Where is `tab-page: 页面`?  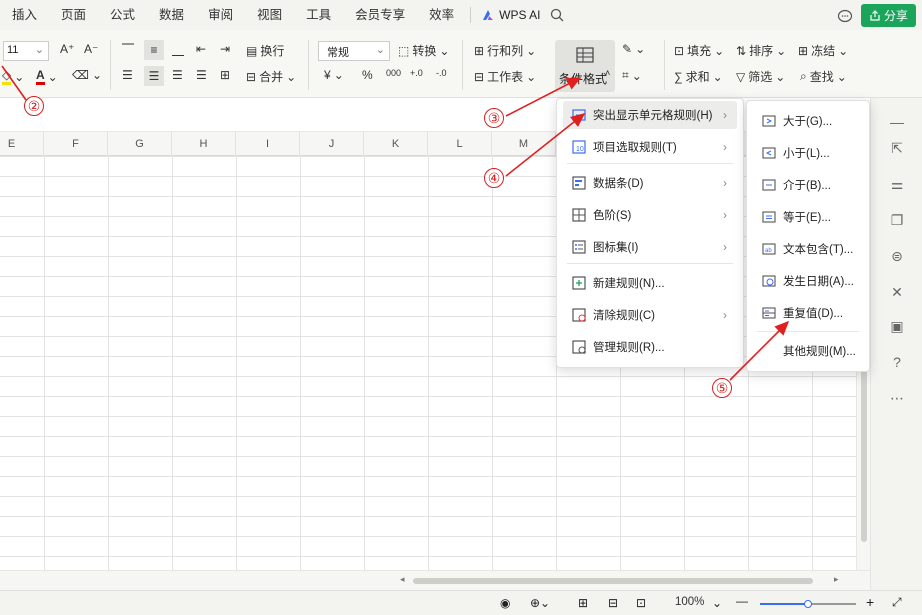
tab-page: 页面 is located at coordinates (73, 15).